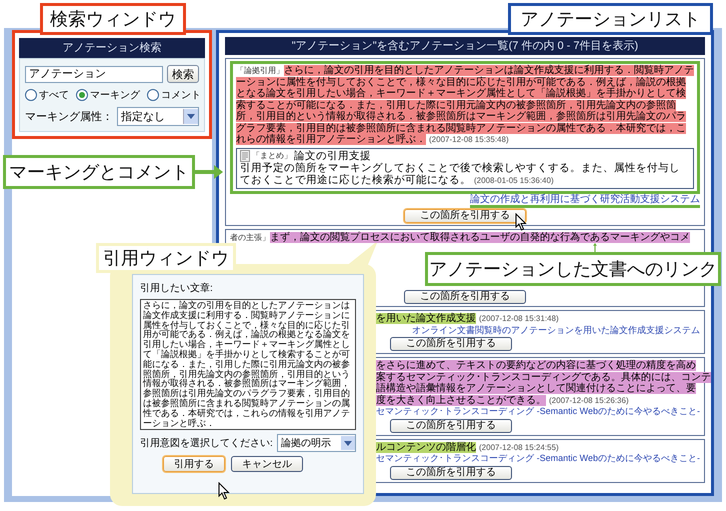 The width and height of the screenshot is (726, 511). I want to click on intent-label: 引用意図を選択してください:, so click(206, 443).